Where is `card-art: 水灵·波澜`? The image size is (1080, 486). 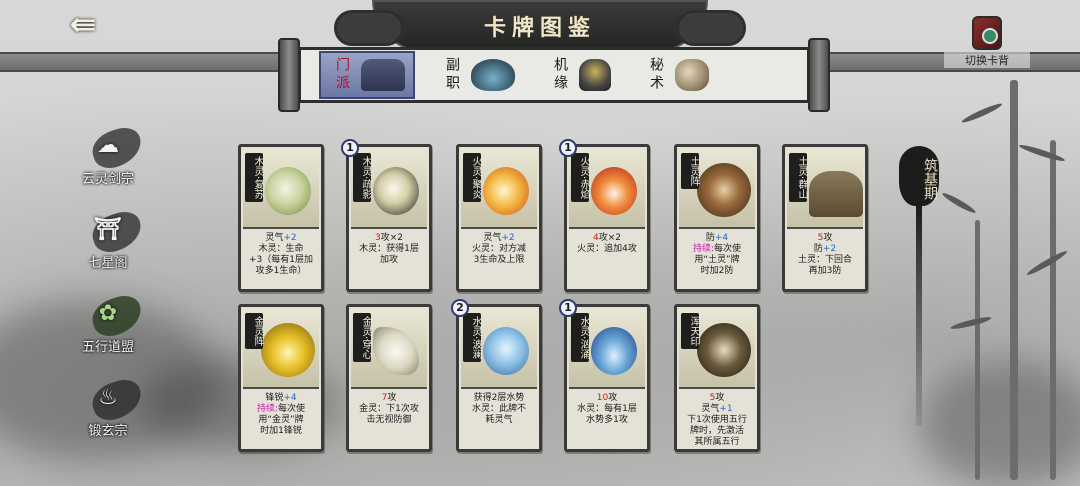
card-art: 水灵·波澜 is located at coordinates (499, 349).